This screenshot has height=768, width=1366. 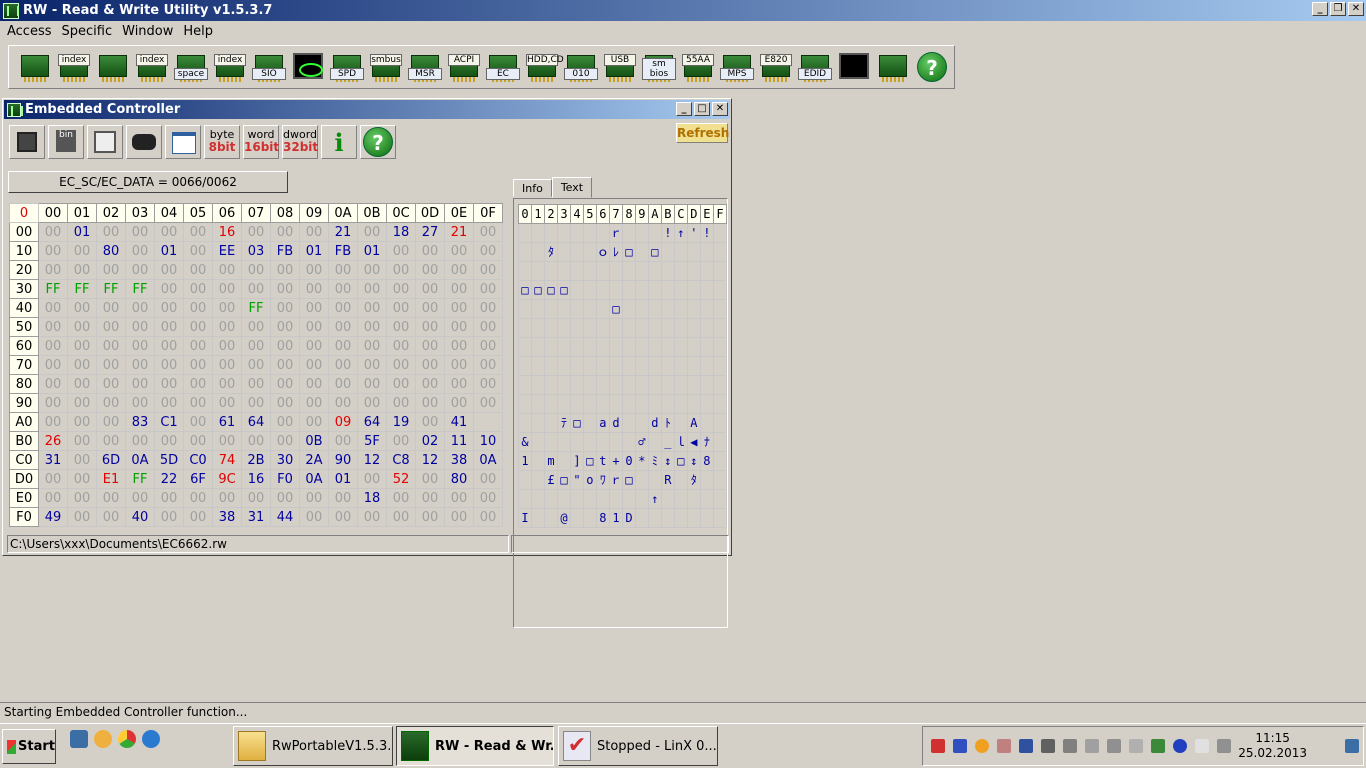 What do you see at coordinates (488, 441) in the screenshot?
I see `hex-cell: 10` at bounding box center [488, 441].